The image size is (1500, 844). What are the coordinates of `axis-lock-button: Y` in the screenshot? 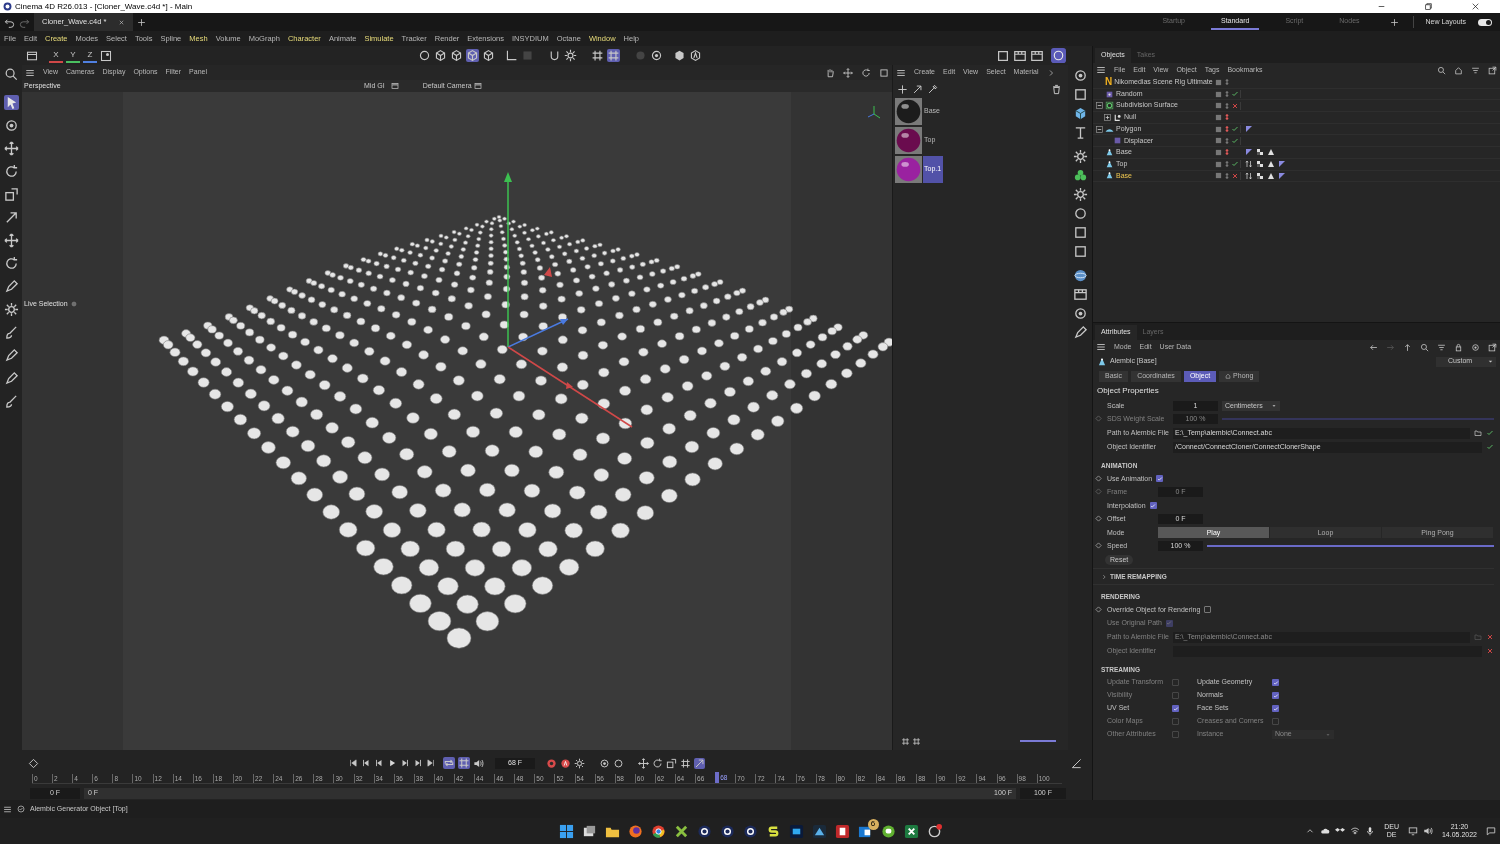 It's located at (73, 55).